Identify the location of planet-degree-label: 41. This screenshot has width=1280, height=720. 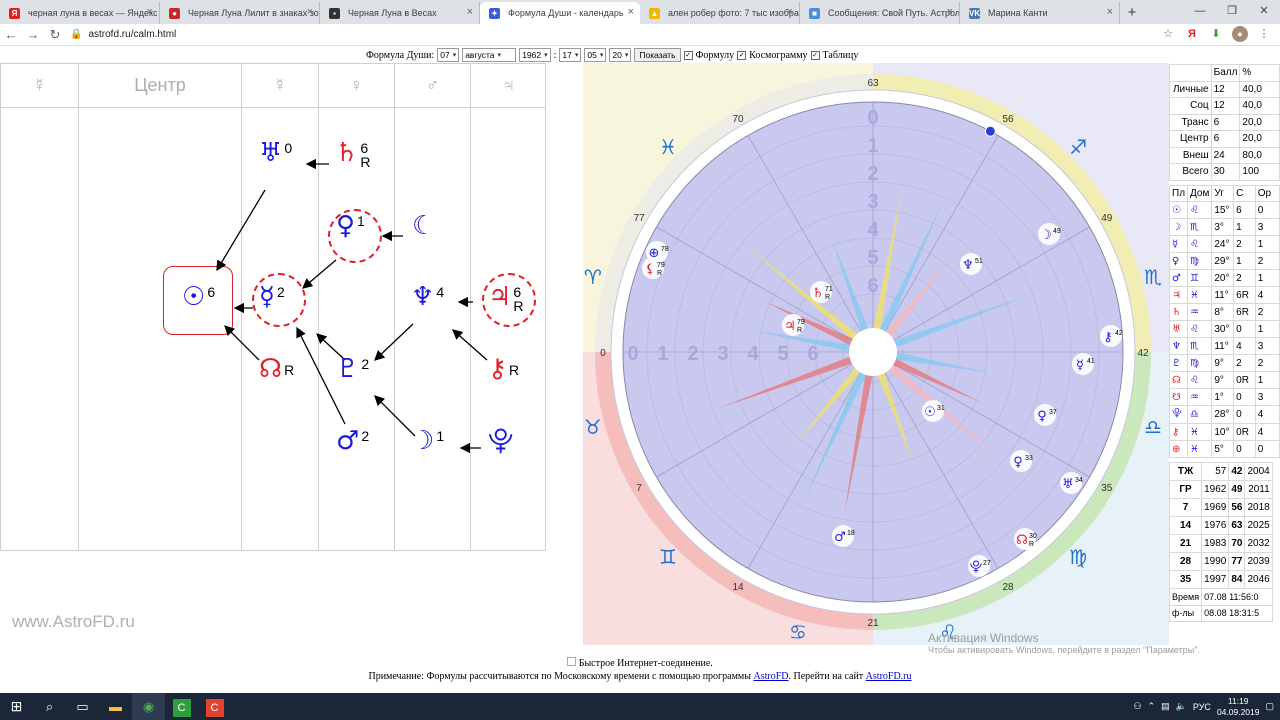
(1091, 361).